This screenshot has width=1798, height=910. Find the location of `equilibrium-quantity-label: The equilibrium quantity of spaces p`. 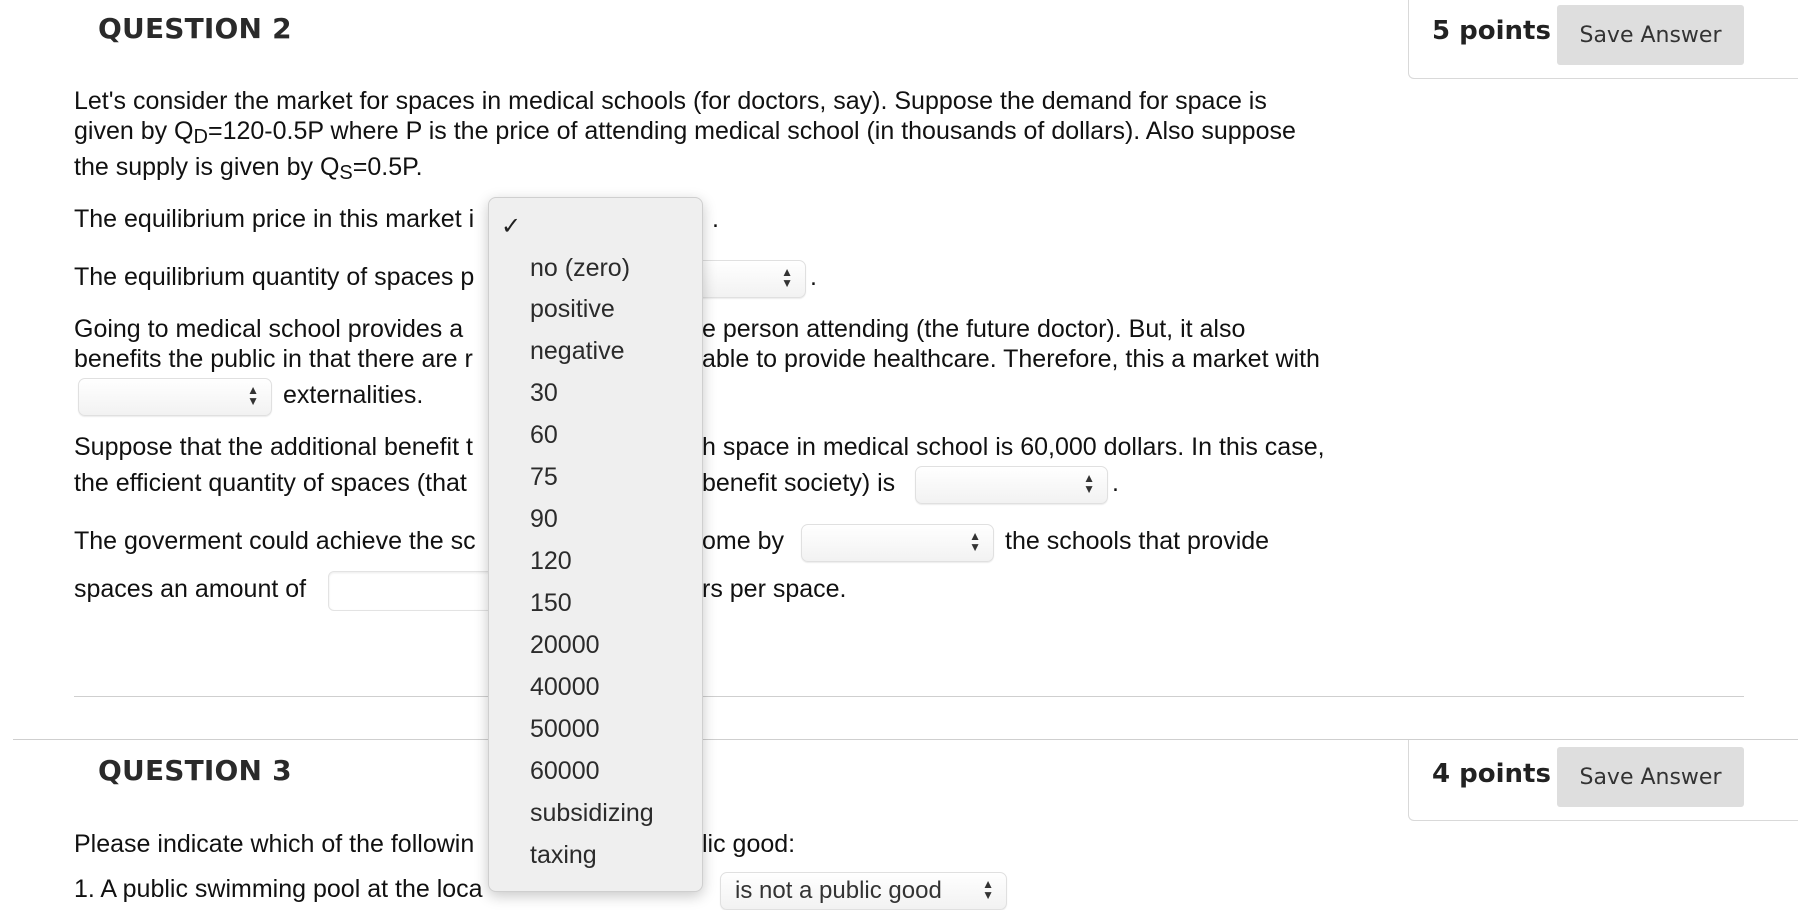

equilibrium-quantity-label: The equilibrium quantity of spaces p is located at coordinates (274, 277).